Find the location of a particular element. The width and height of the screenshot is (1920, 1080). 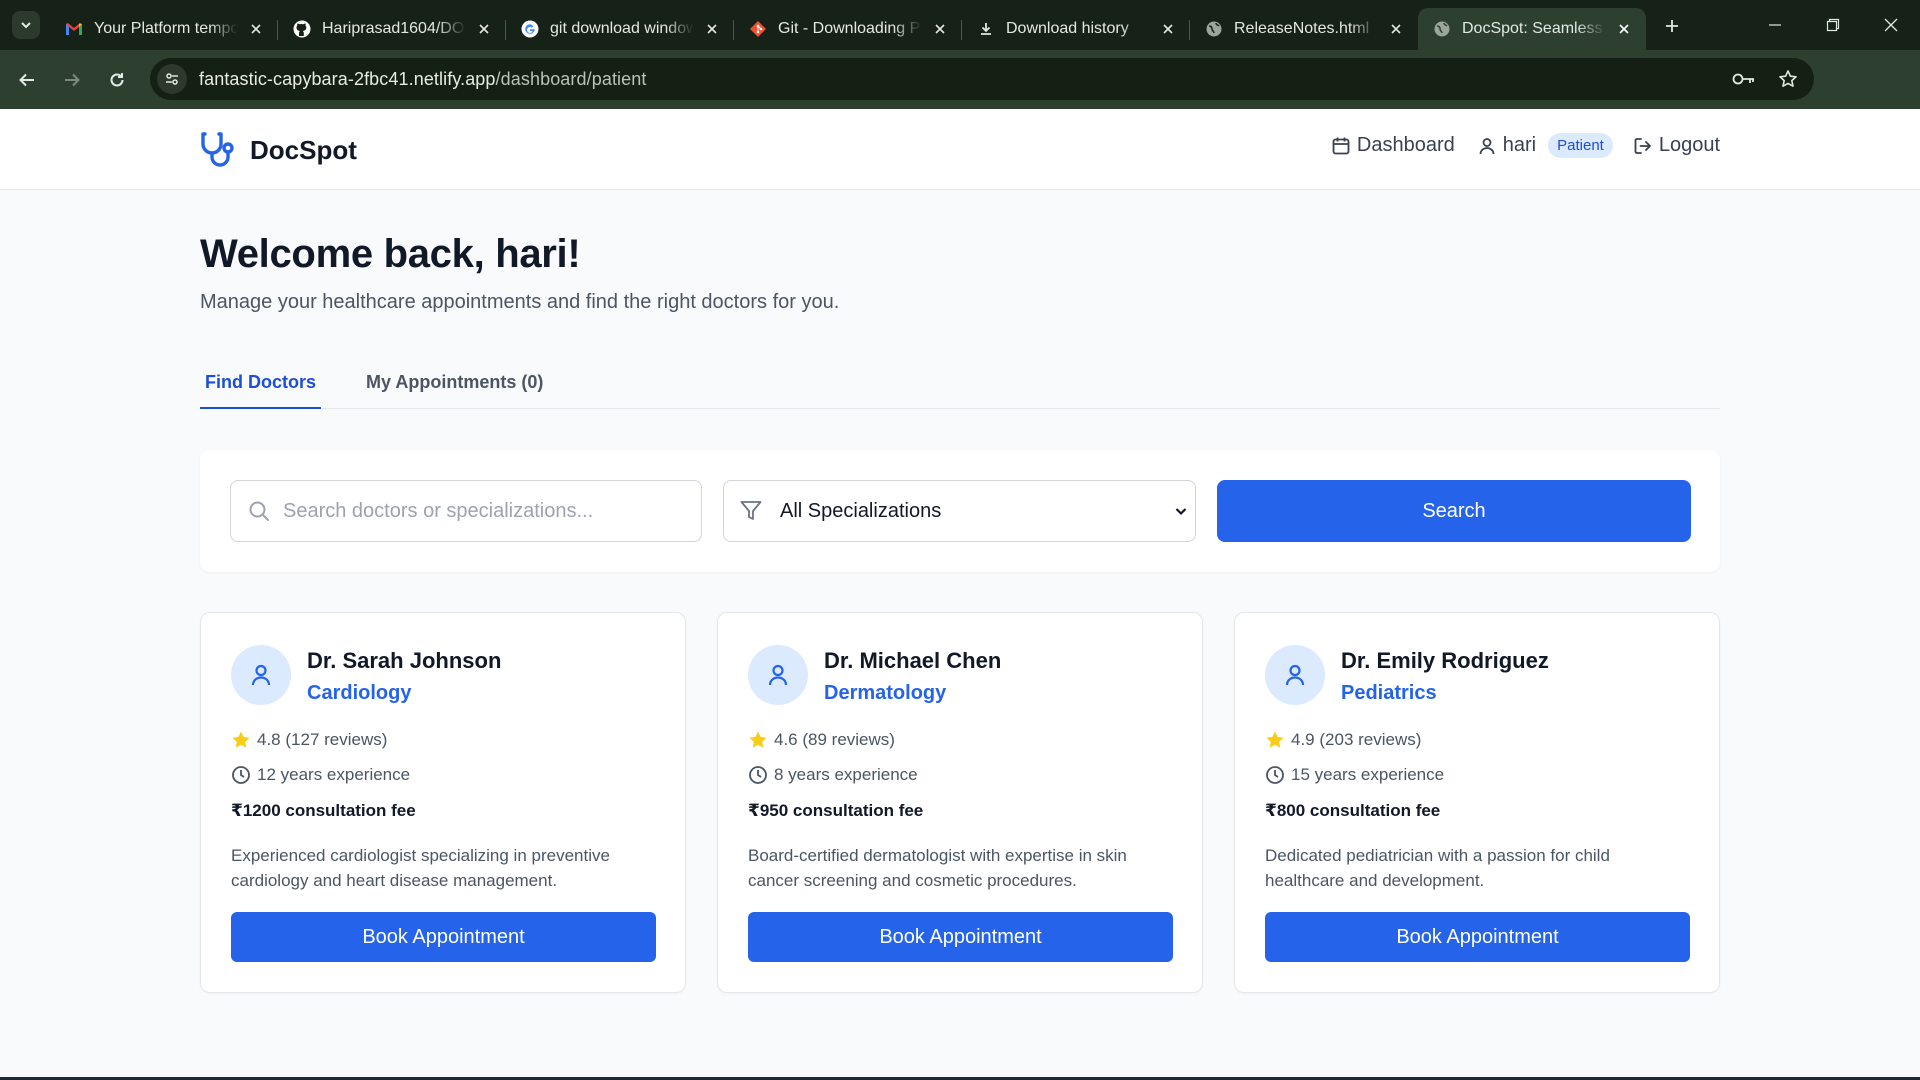

tab-search-button is located at coordinates (26, 25).